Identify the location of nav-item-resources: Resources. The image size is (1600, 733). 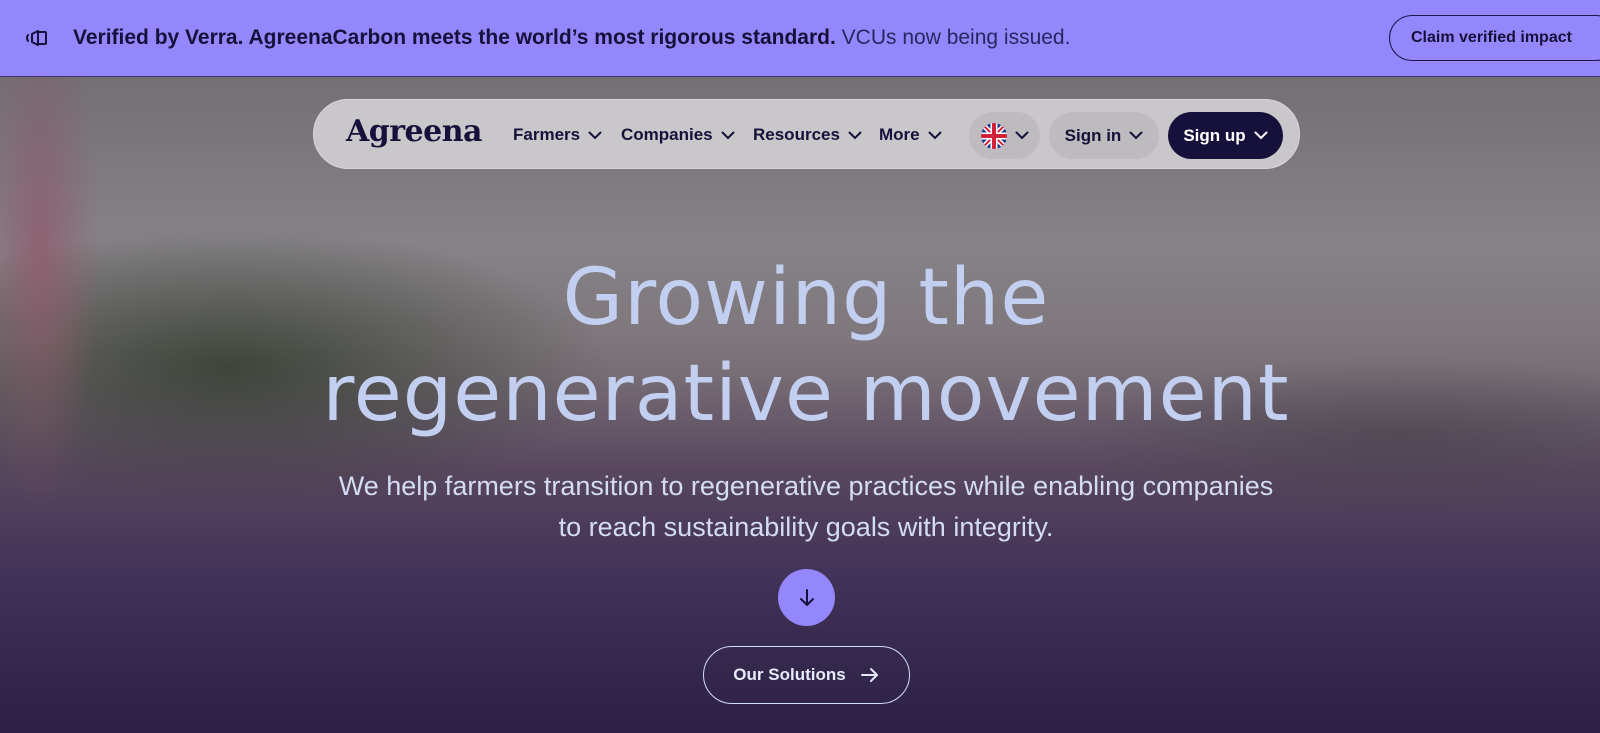
(807, 135).